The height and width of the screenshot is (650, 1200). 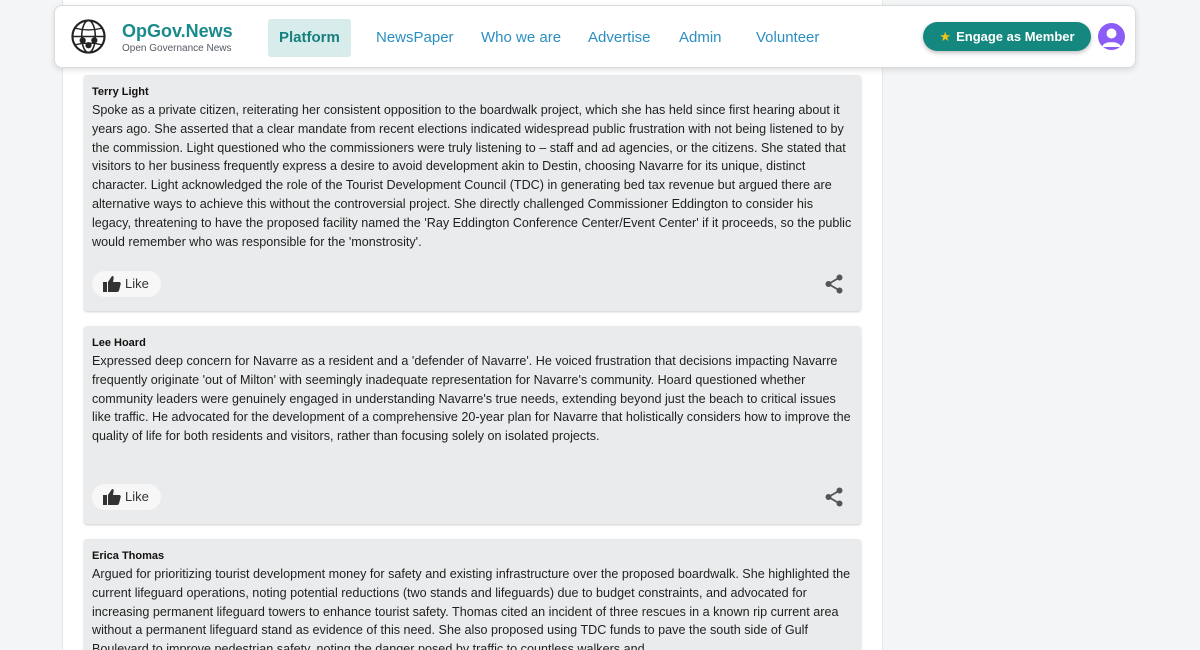 What do you see at coordinates (700, 38) in the screenshot?
I see `nav-admin: Admin` at bounding box center [700, 38].